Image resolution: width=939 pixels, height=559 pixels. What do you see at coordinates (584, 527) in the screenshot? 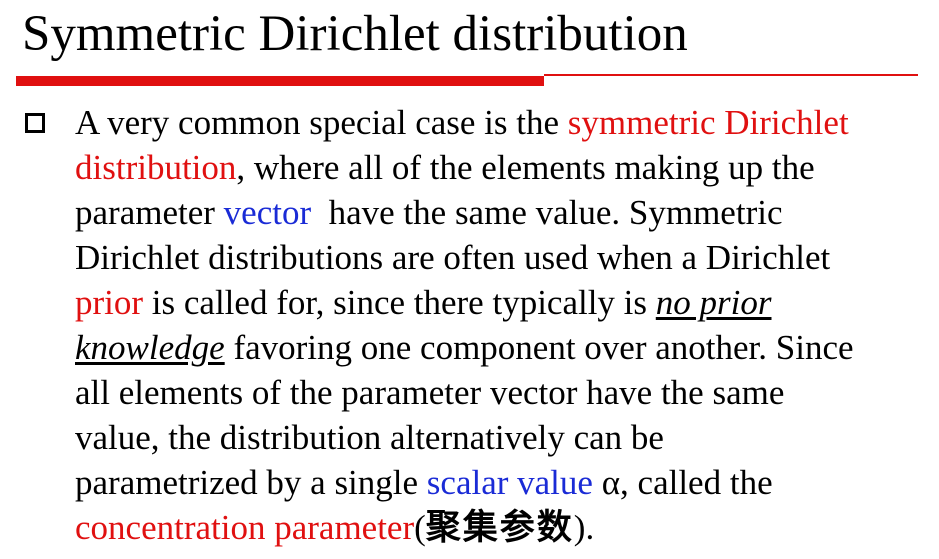
I see `text-run: ).` at bounding box center [584, 527].